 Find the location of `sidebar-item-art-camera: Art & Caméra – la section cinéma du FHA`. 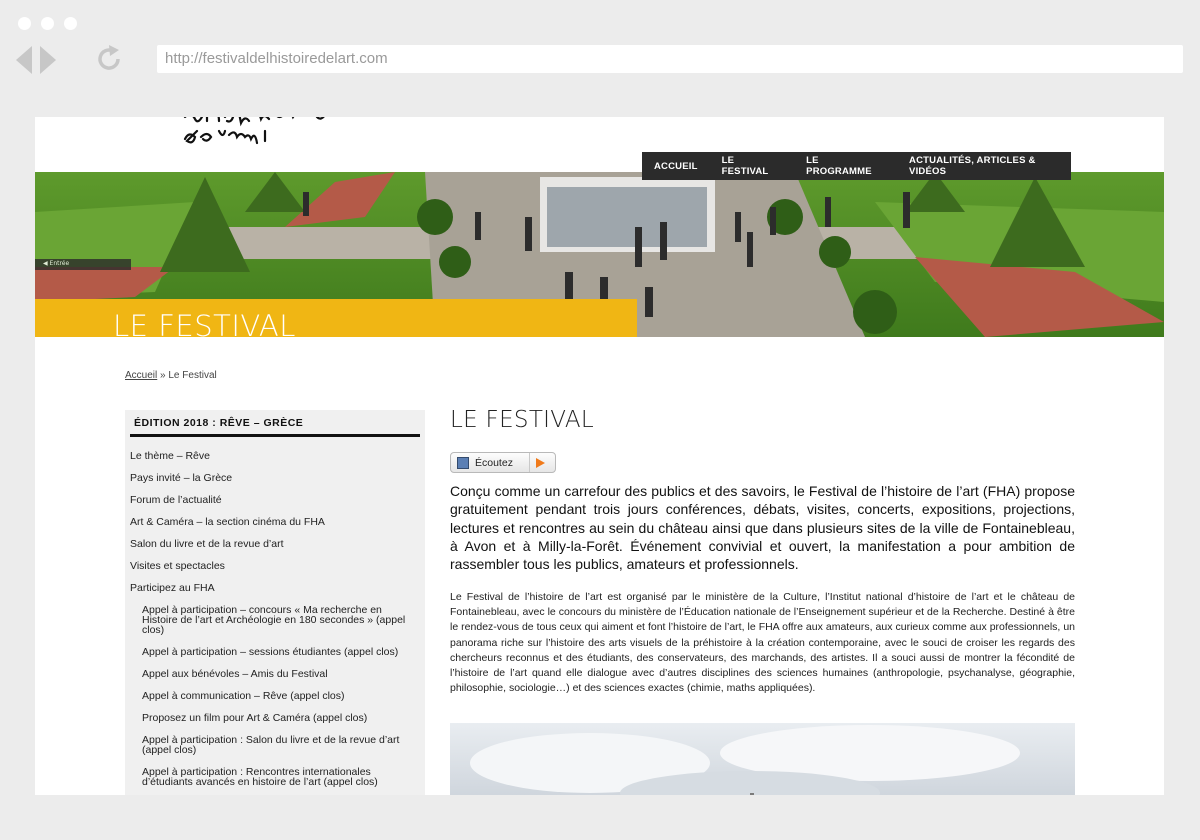

sidebar-item-art-camera: Art & Caméra – la section cinéma du FHA is located at coordinates (275, 522).